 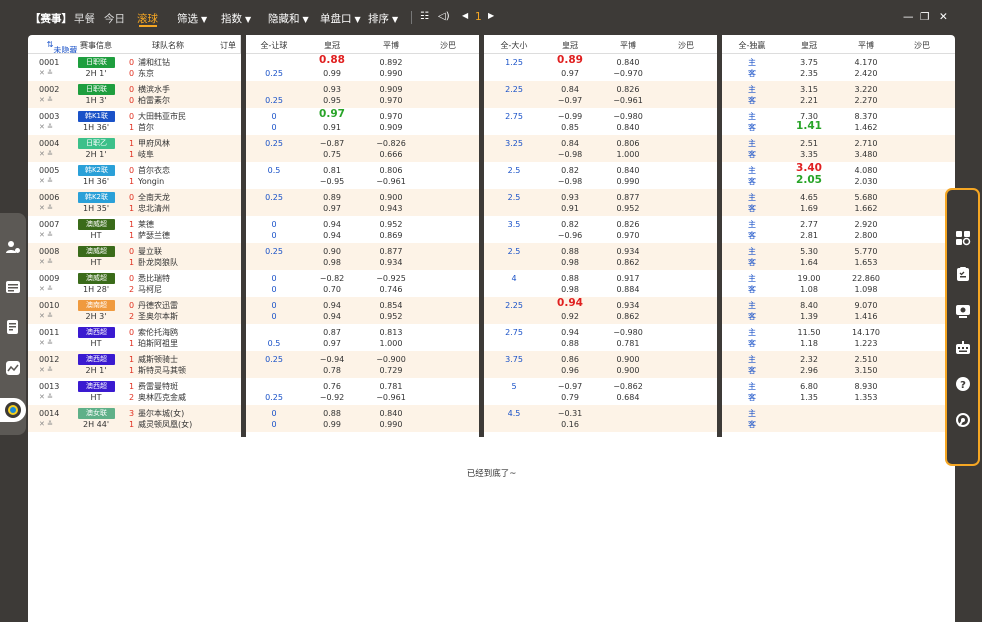 What do you see at coordinates (332, 100) in the screenshot?
I see `handicap-book1-away: 0.95` at bounding box center [332, 100].